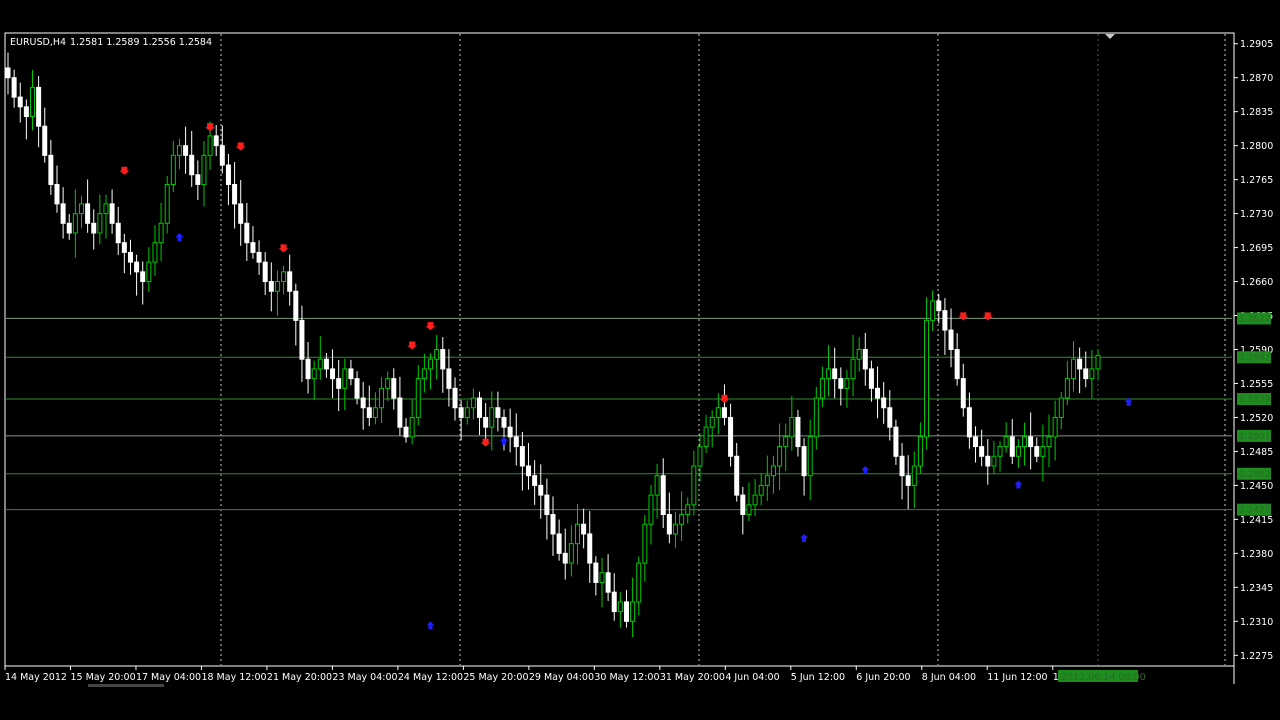  I want to click on price-tick-label: 1.2730, so click(1256, 214).